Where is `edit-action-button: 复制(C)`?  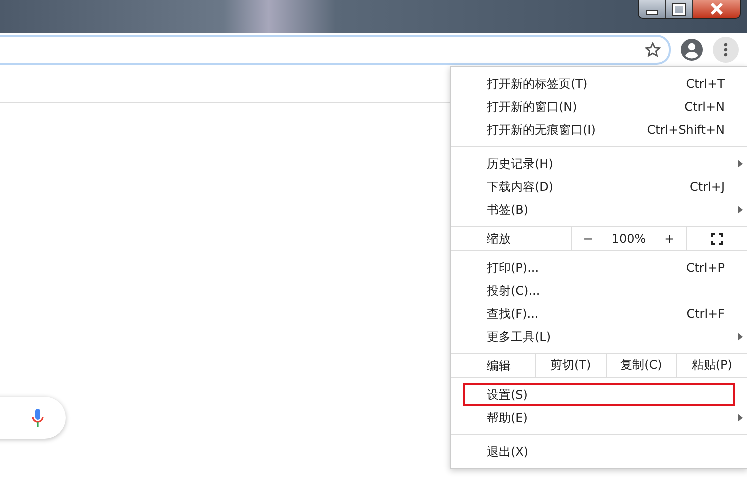 edit-action-button: 复制(C) is located at coordinates (641, 365).